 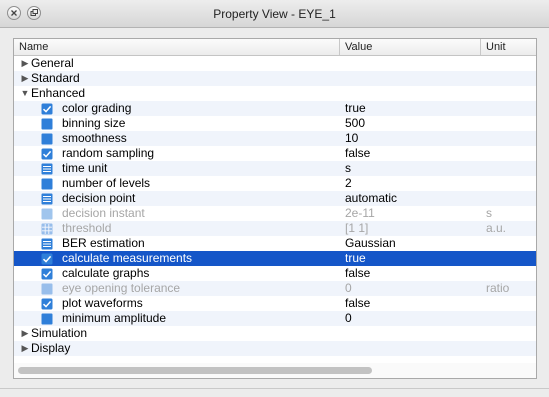 I want to click on property-name: random sampling, so click(x=108, y=153).